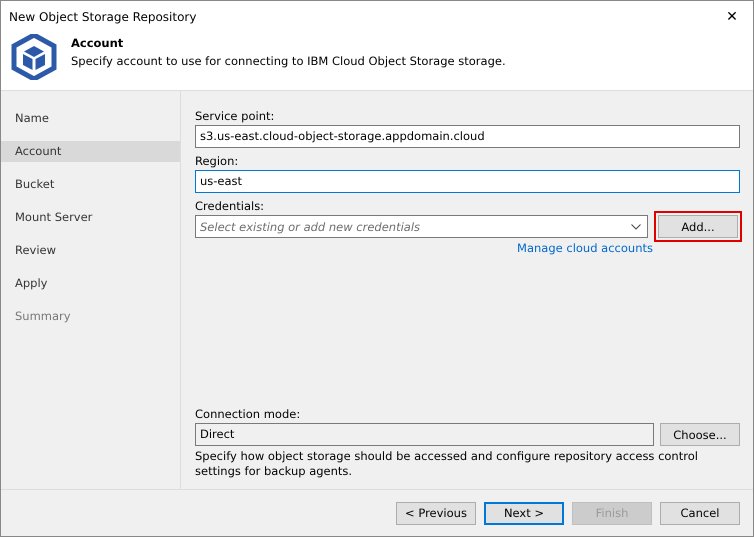 The width and height of the screenshot is (754, 537). I want to click on region-field: us-east, so click(467, 181).